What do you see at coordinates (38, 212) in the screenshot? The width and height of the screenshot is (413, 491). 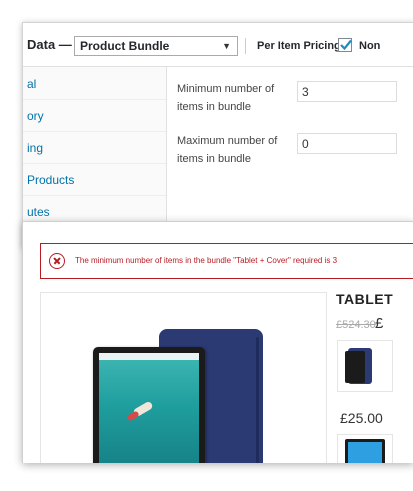 I see `tab-label: utes` at bounding box center [38, 212].